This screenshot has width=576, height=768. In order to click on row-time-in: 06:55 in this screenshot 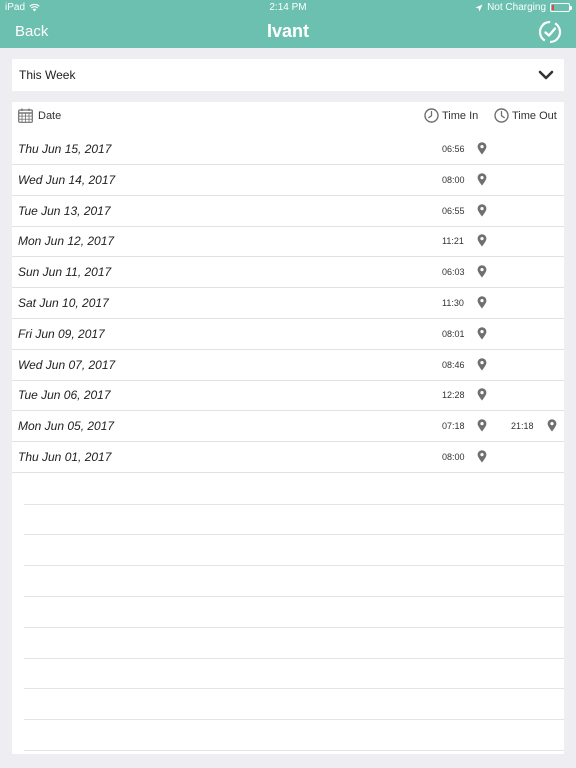, I will do `click(453, 210)`.